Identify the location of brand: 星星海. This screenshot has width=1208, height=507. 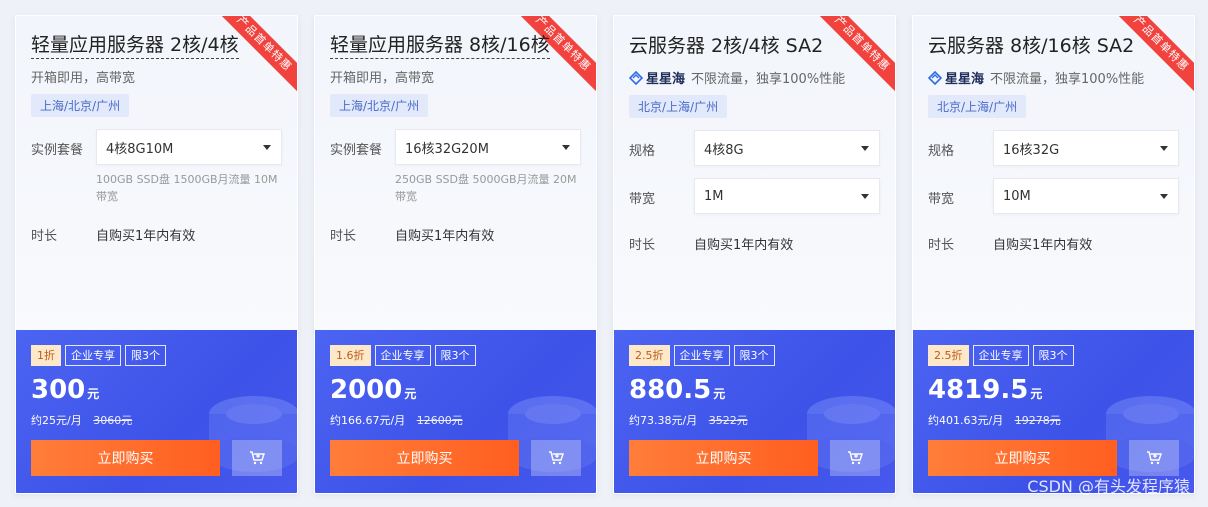
(657, 77).